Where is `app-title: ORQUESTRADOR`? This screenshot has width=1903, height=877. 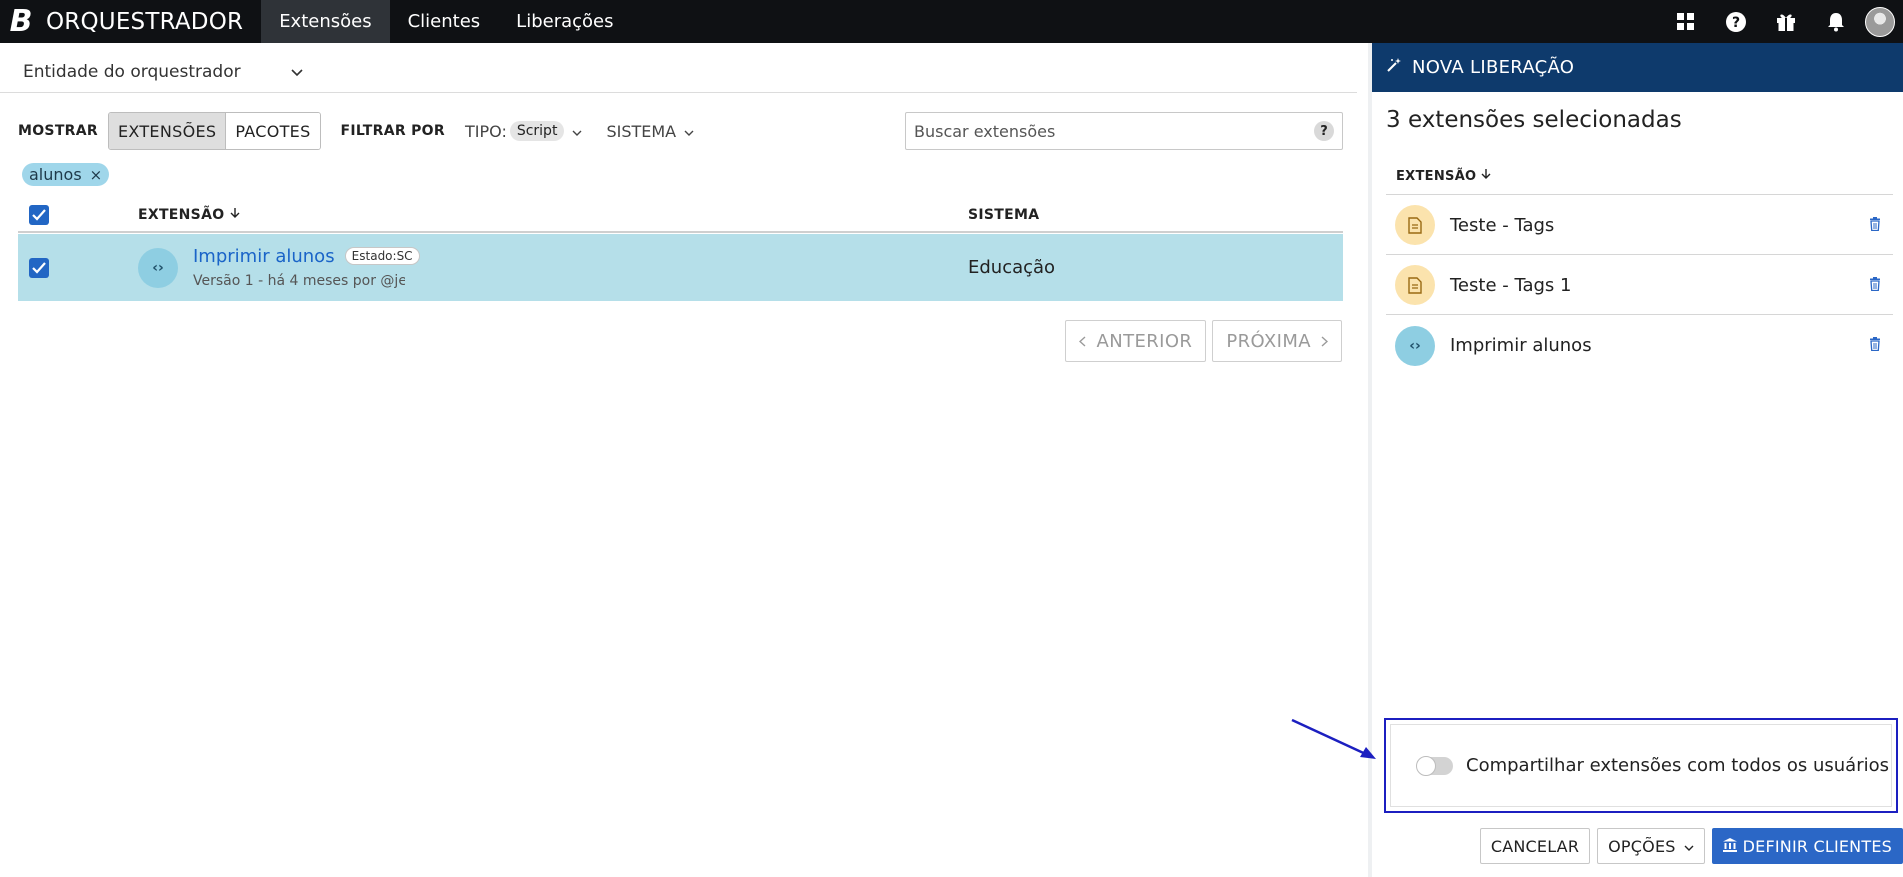 app-title: ORQUESTRADOR is located at coordinates (145, 21).